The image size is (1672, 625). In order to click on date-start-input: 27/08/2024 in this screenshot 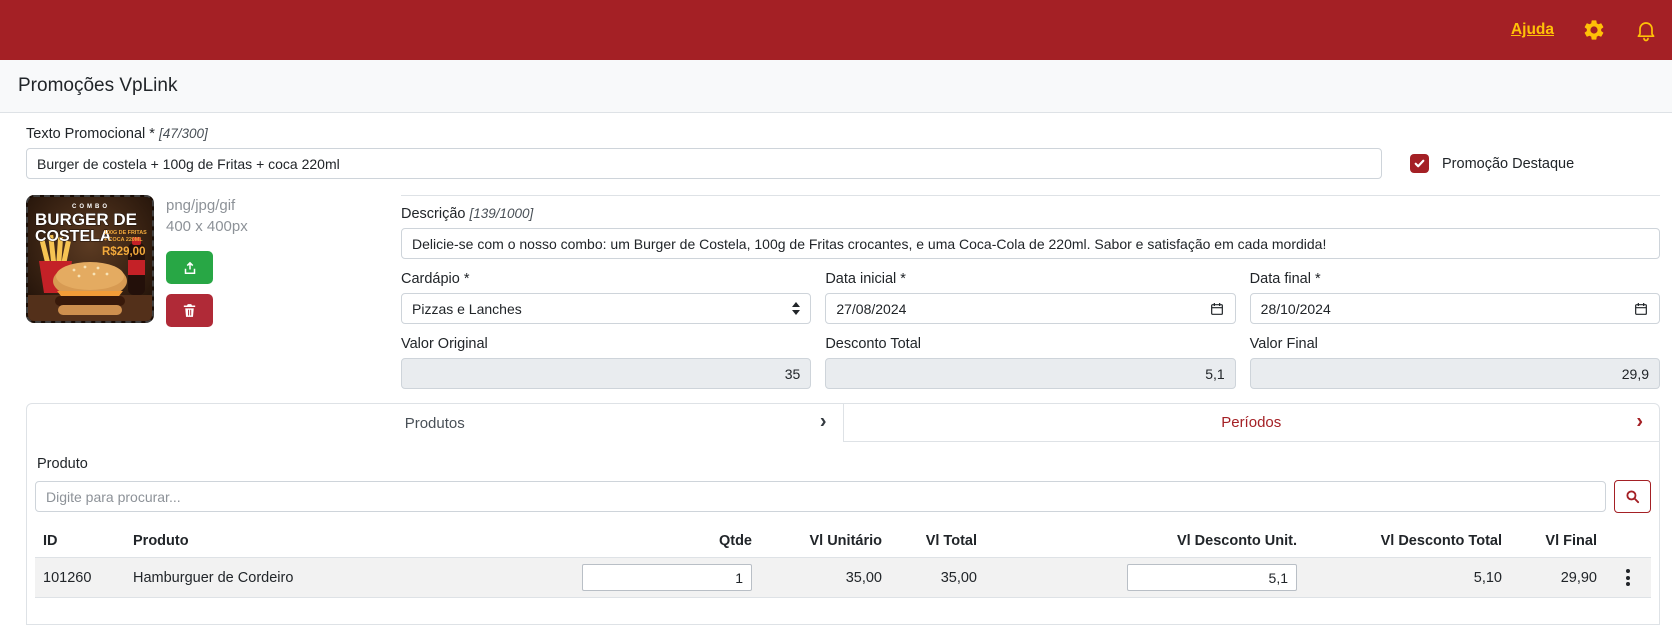, I will do `click(1030, 308)`.